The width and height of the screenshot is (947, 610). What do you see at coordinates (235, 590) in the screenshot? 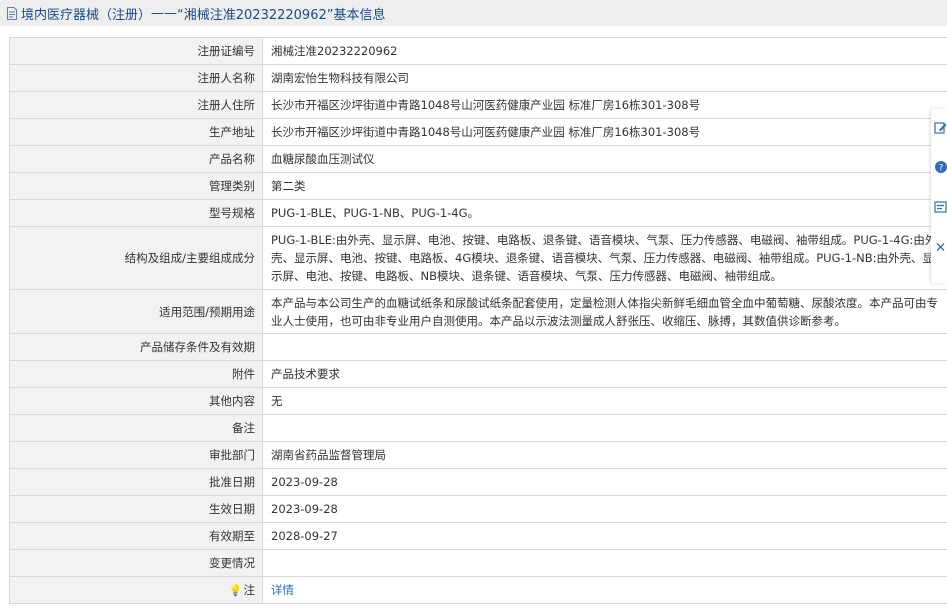
I see `lightbulb-icon: 💡` at bounding box center [235, 590].